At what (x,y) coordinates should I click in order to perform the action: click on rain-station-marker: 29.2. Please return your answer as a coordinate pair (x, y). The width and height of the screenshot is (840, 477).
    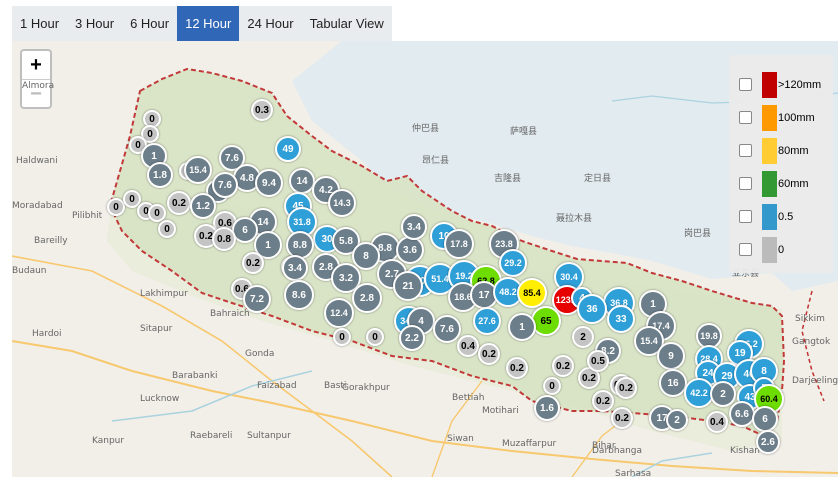
    Looking at the image, I should click on (513, 263).